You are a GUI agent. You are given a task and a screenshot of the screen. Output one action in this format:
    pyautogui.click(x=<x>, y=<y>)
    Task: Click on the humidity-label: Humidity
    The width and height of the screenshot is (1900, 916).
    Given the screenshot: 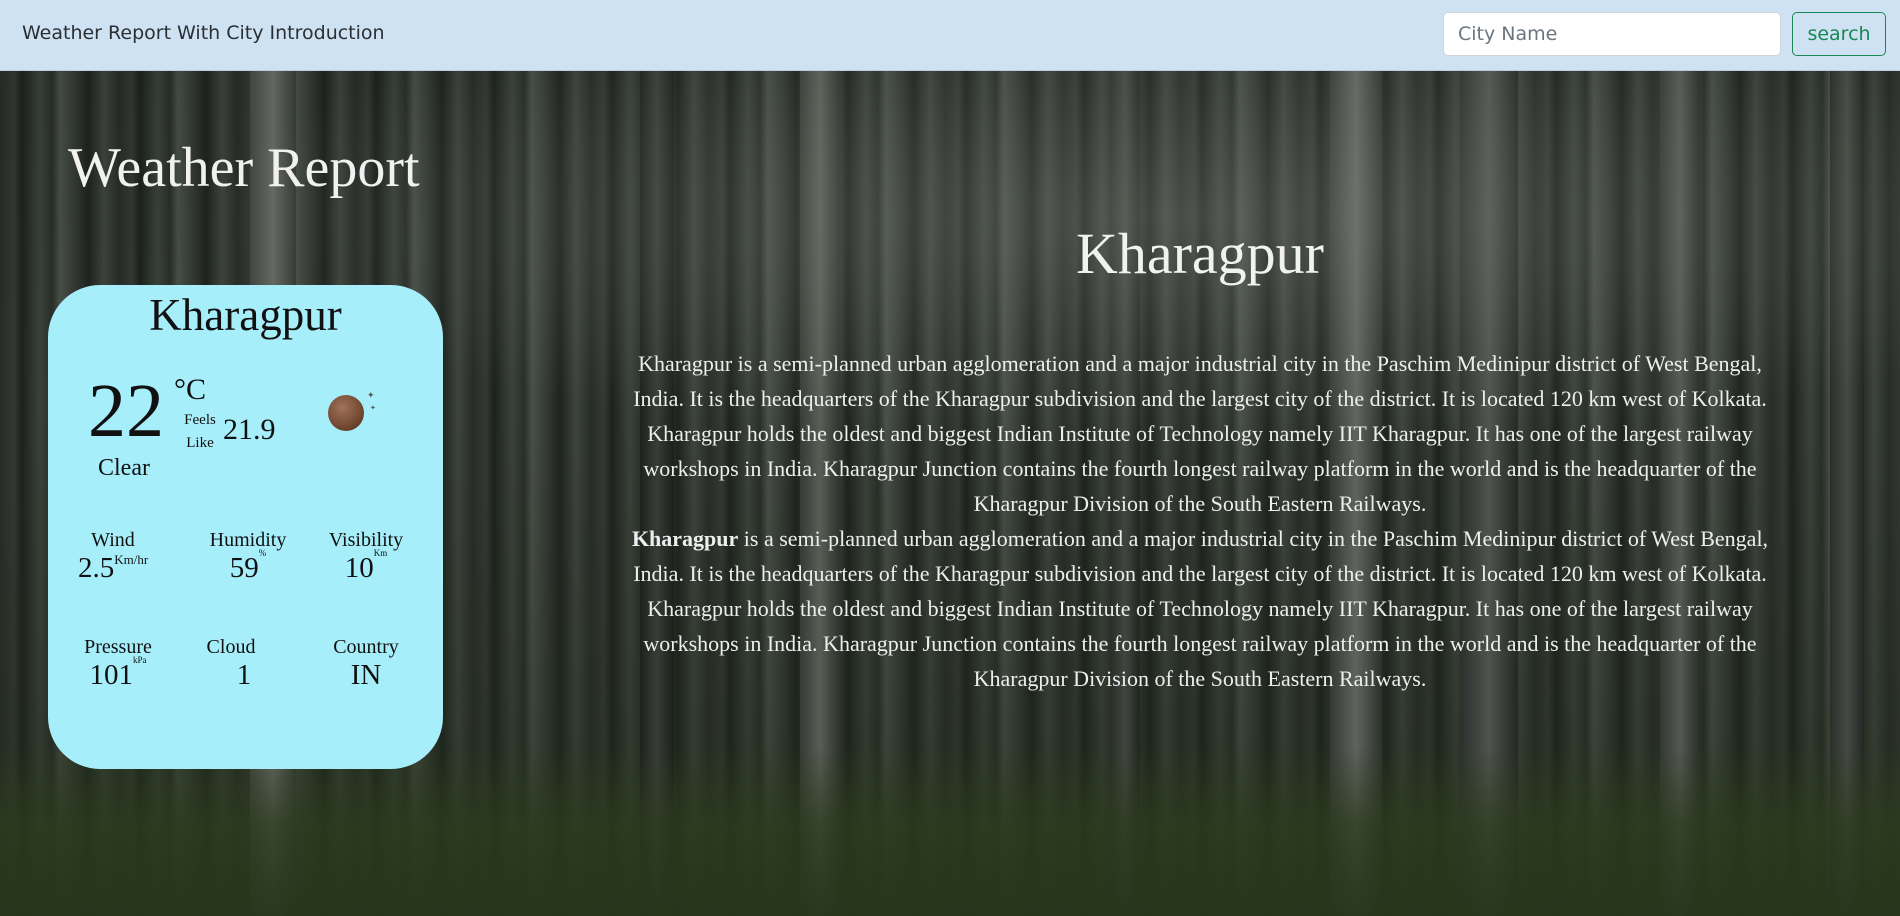 What is the action you would take?
    pyautogui.click(x=248, y=540)
    